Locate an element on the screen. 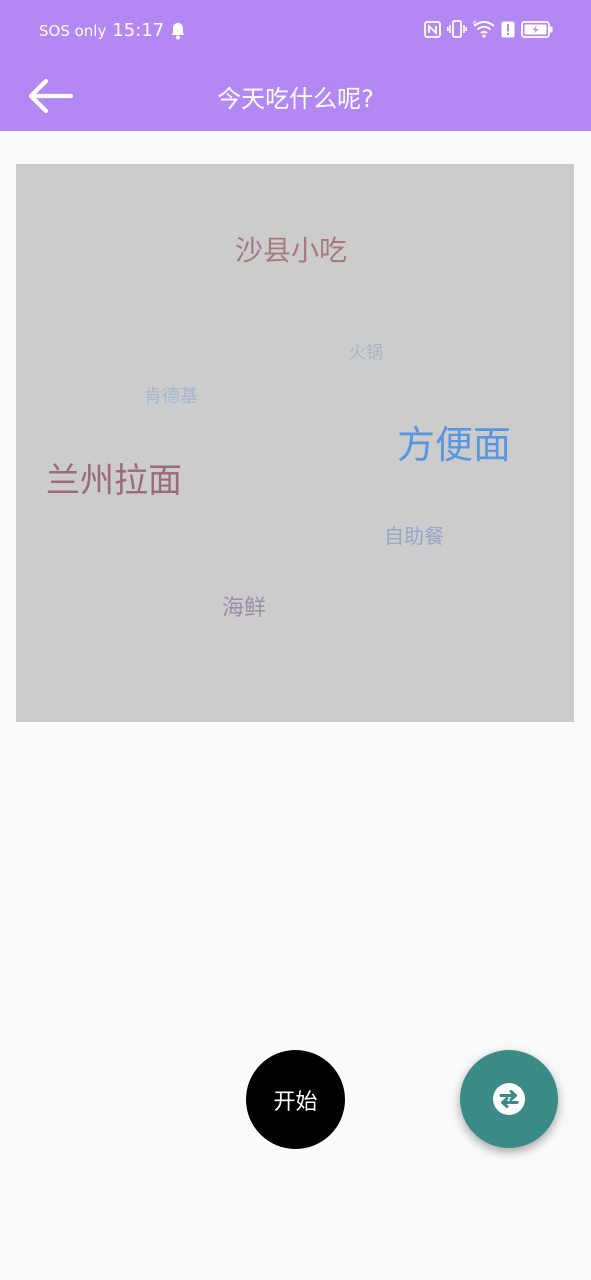  clock-text: 15:17 is located at coordinates (138, 30).